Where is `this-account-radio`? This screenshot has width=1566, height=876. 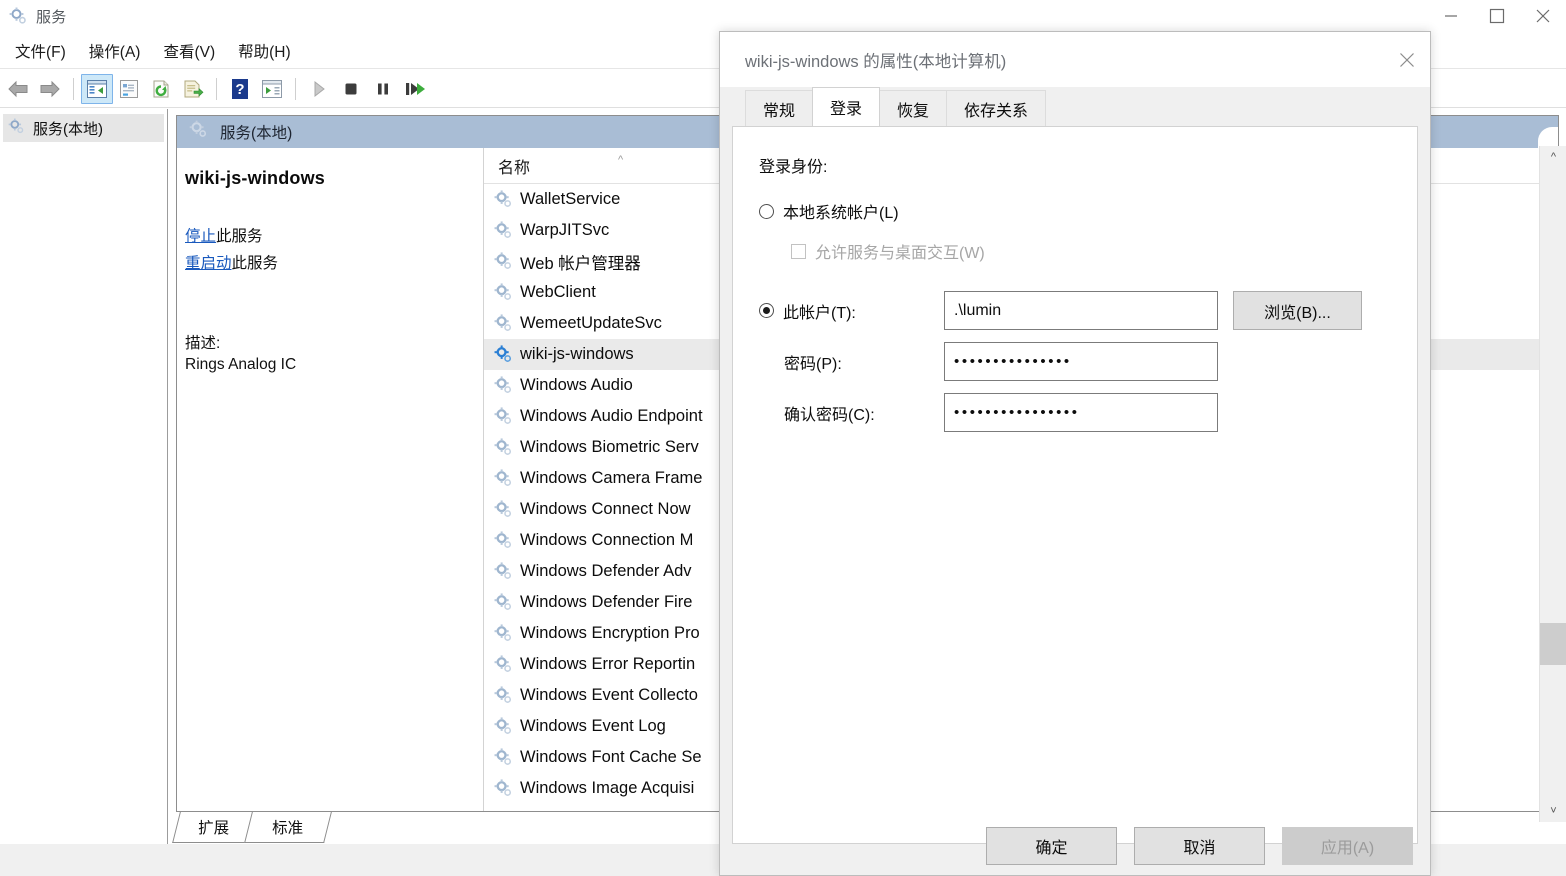
this-account-radio is located at coordinates (766, 310).